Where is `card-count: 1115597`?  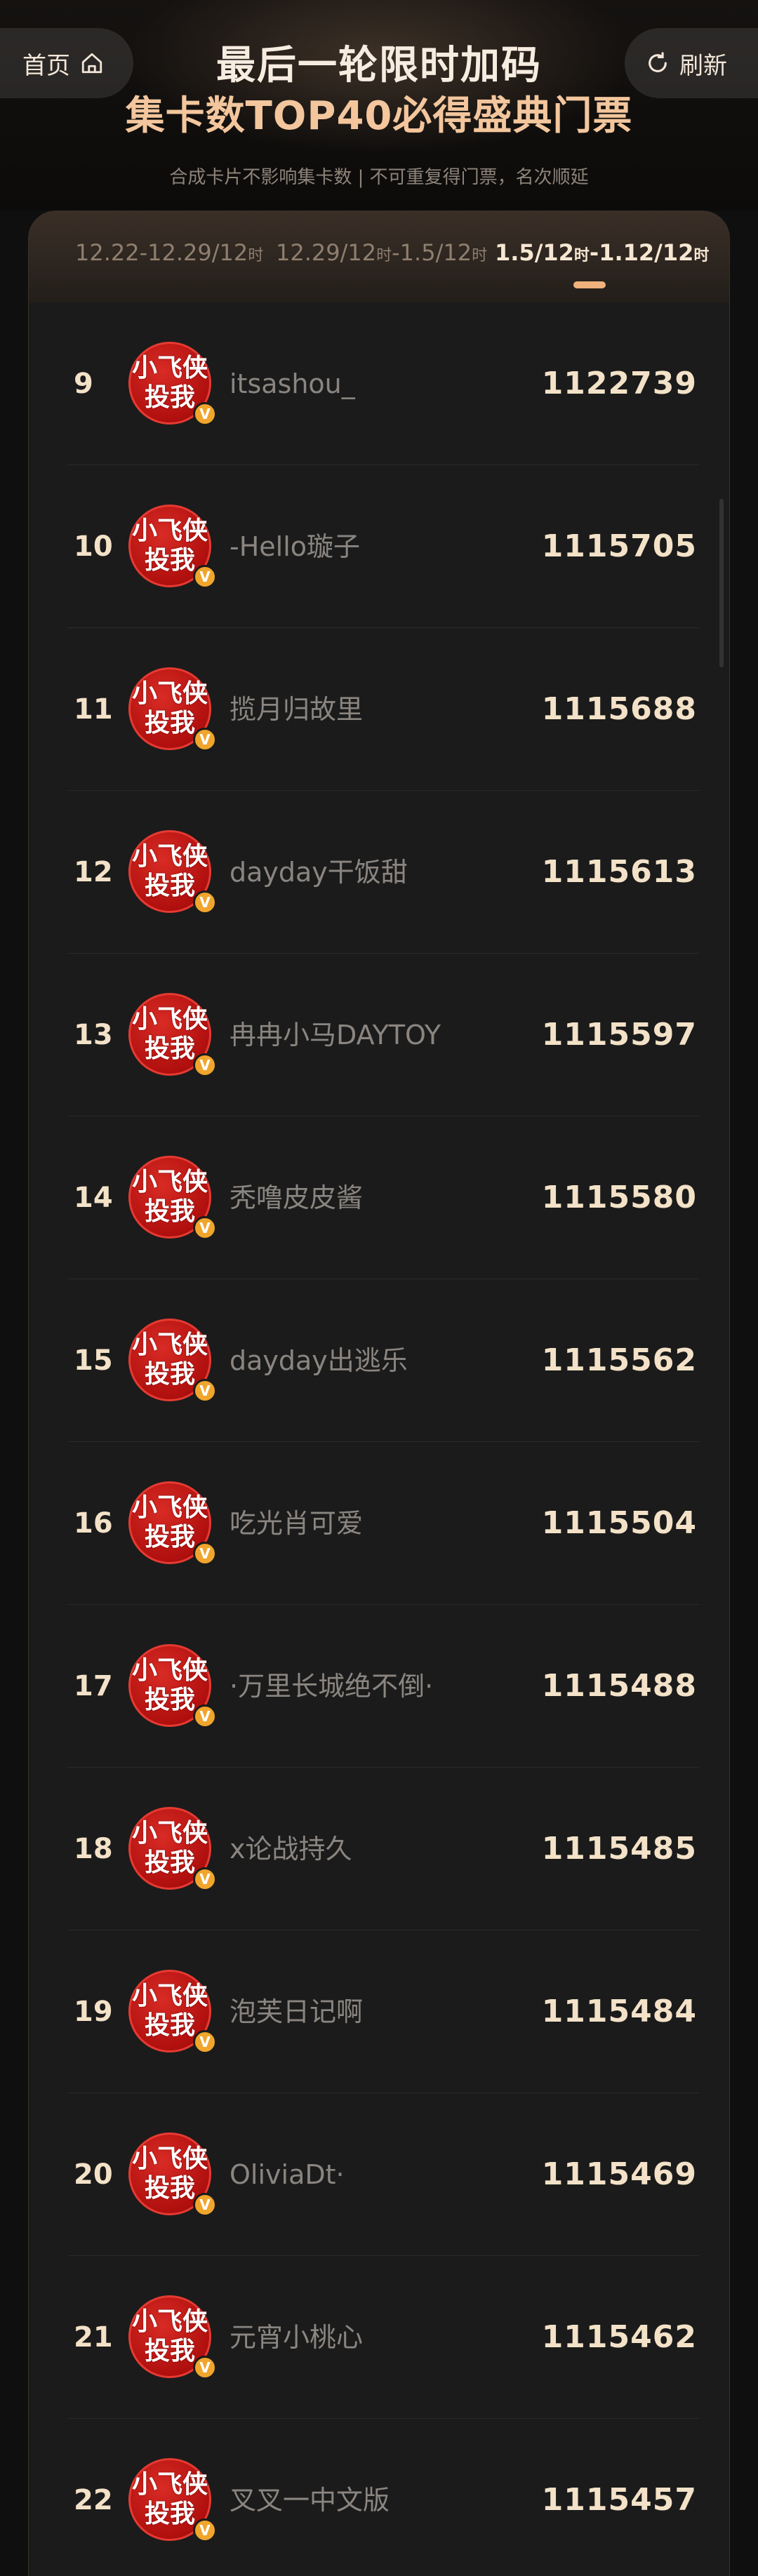
card-count: 1115597 is located at coordinates (619, 1035).